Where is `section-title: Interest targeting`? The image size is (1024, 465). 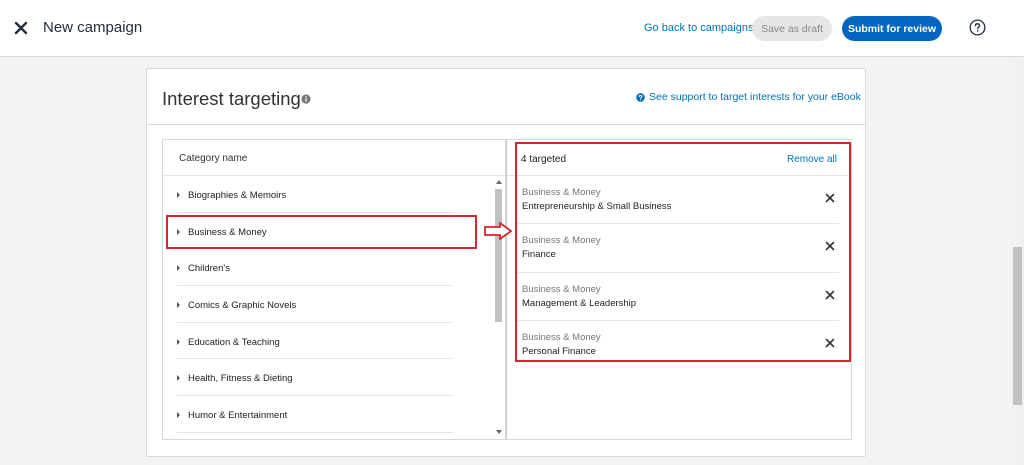 section-title: Interest targeting is located at coordinates (231, 98).